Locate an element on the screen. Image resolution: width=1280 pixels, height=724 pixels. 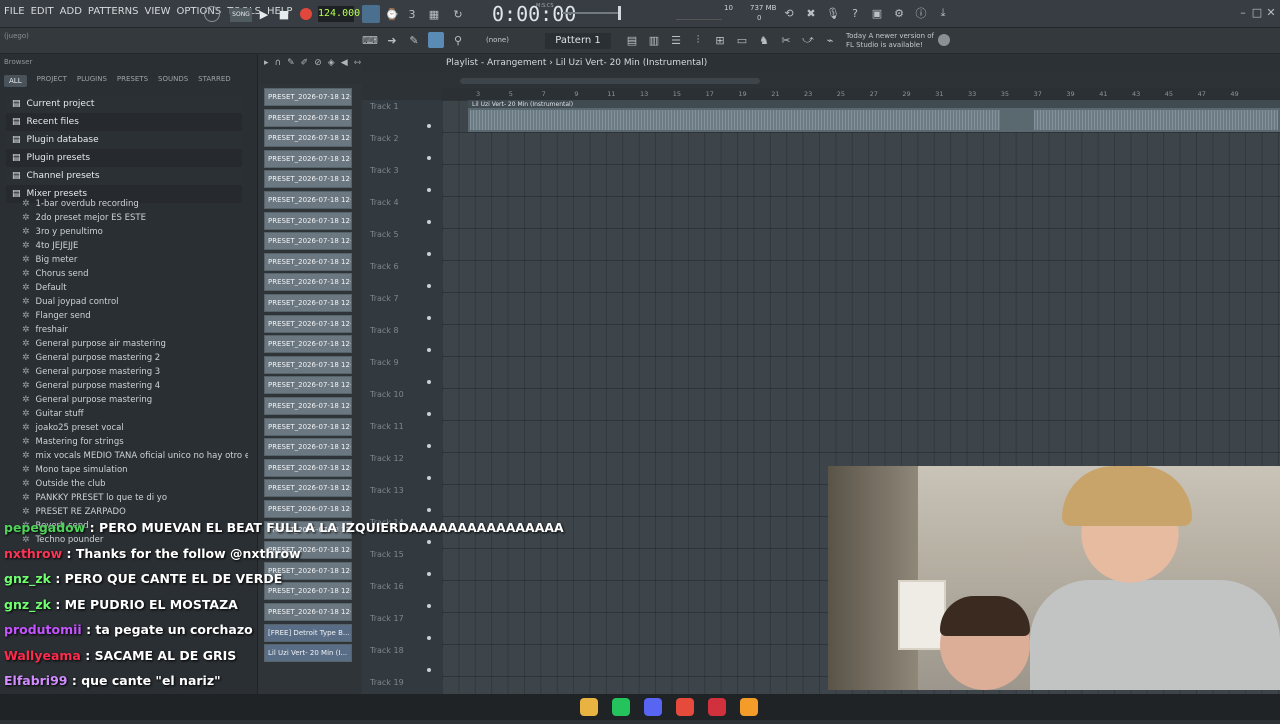
piano-roll-icon: ▥ is located at coordinates (654, 40).